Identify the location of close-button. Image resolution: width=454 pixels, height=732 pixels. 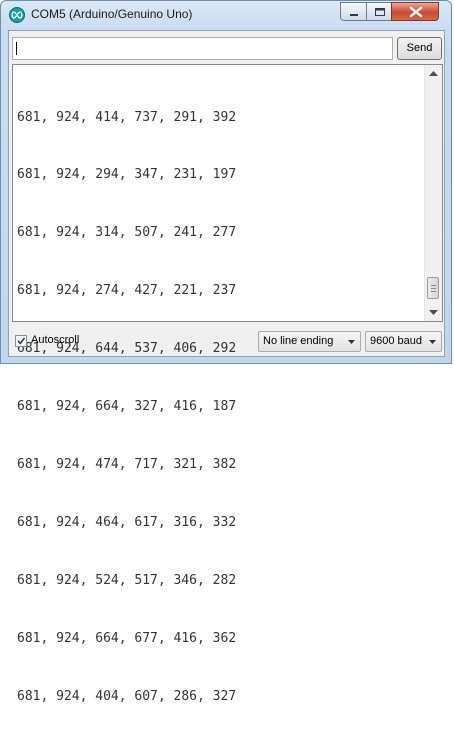
(415, 11).